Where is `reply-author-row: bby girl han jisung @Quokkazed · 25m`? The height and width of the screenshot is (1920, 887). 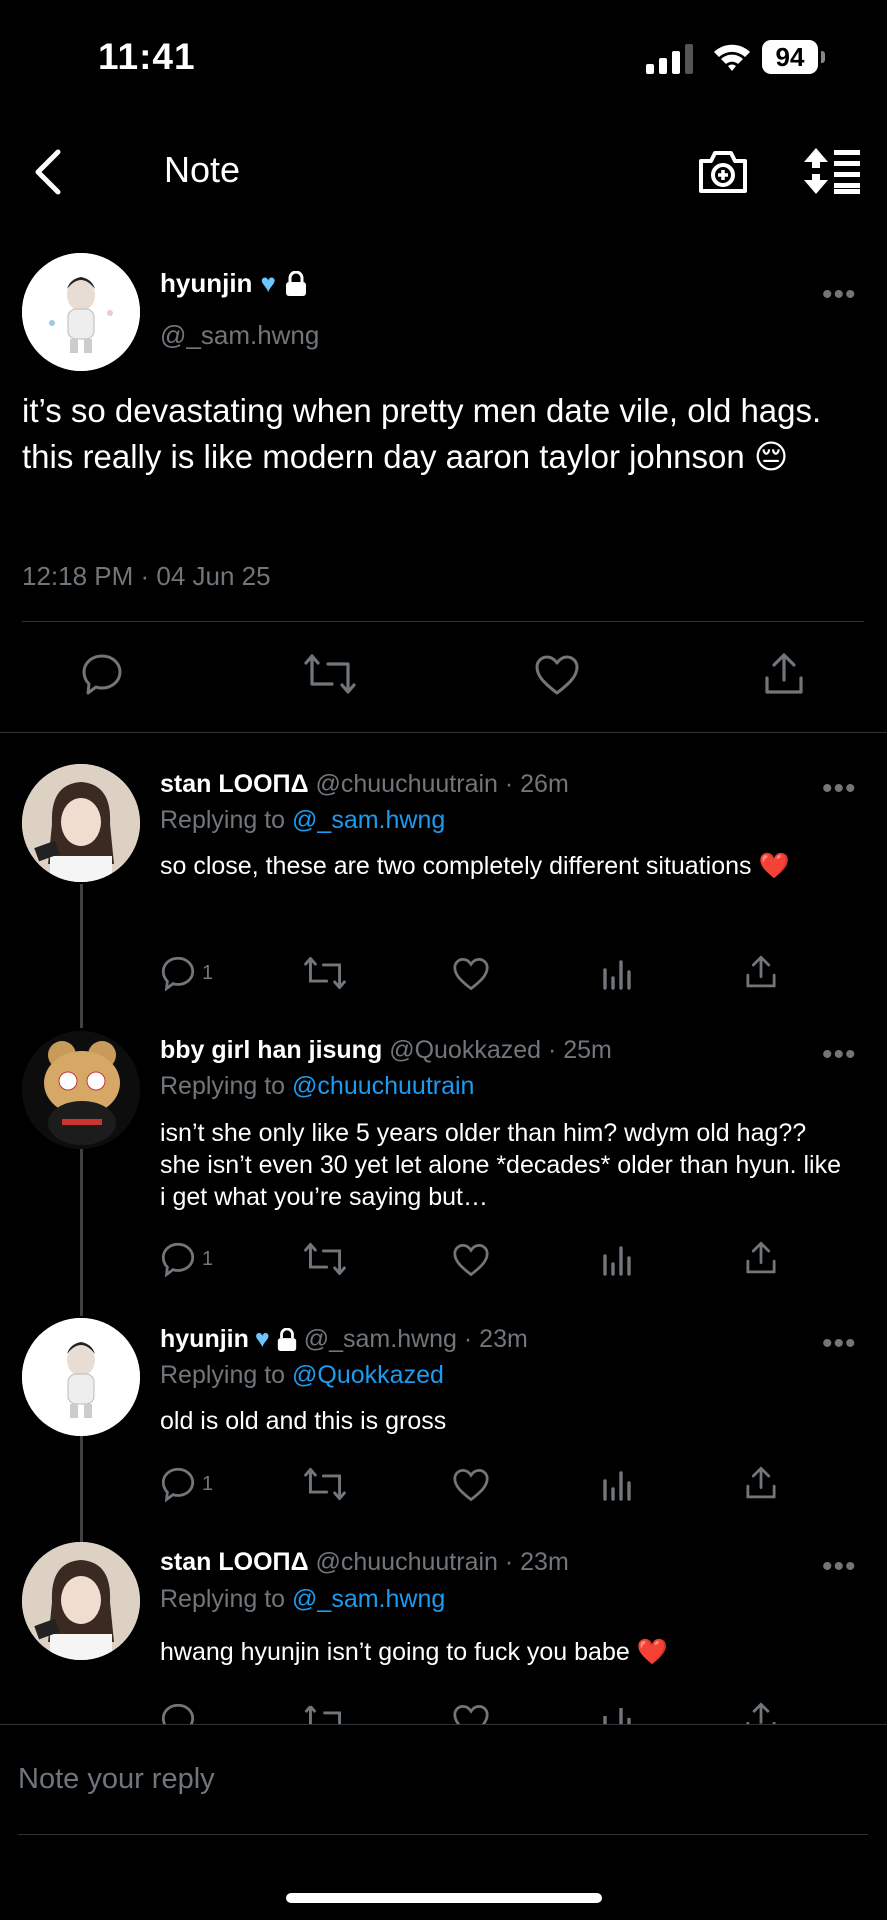 reply-author-row: bby girl han jisung @Quokkazed · 25m is located at coordinates (386, 1050).